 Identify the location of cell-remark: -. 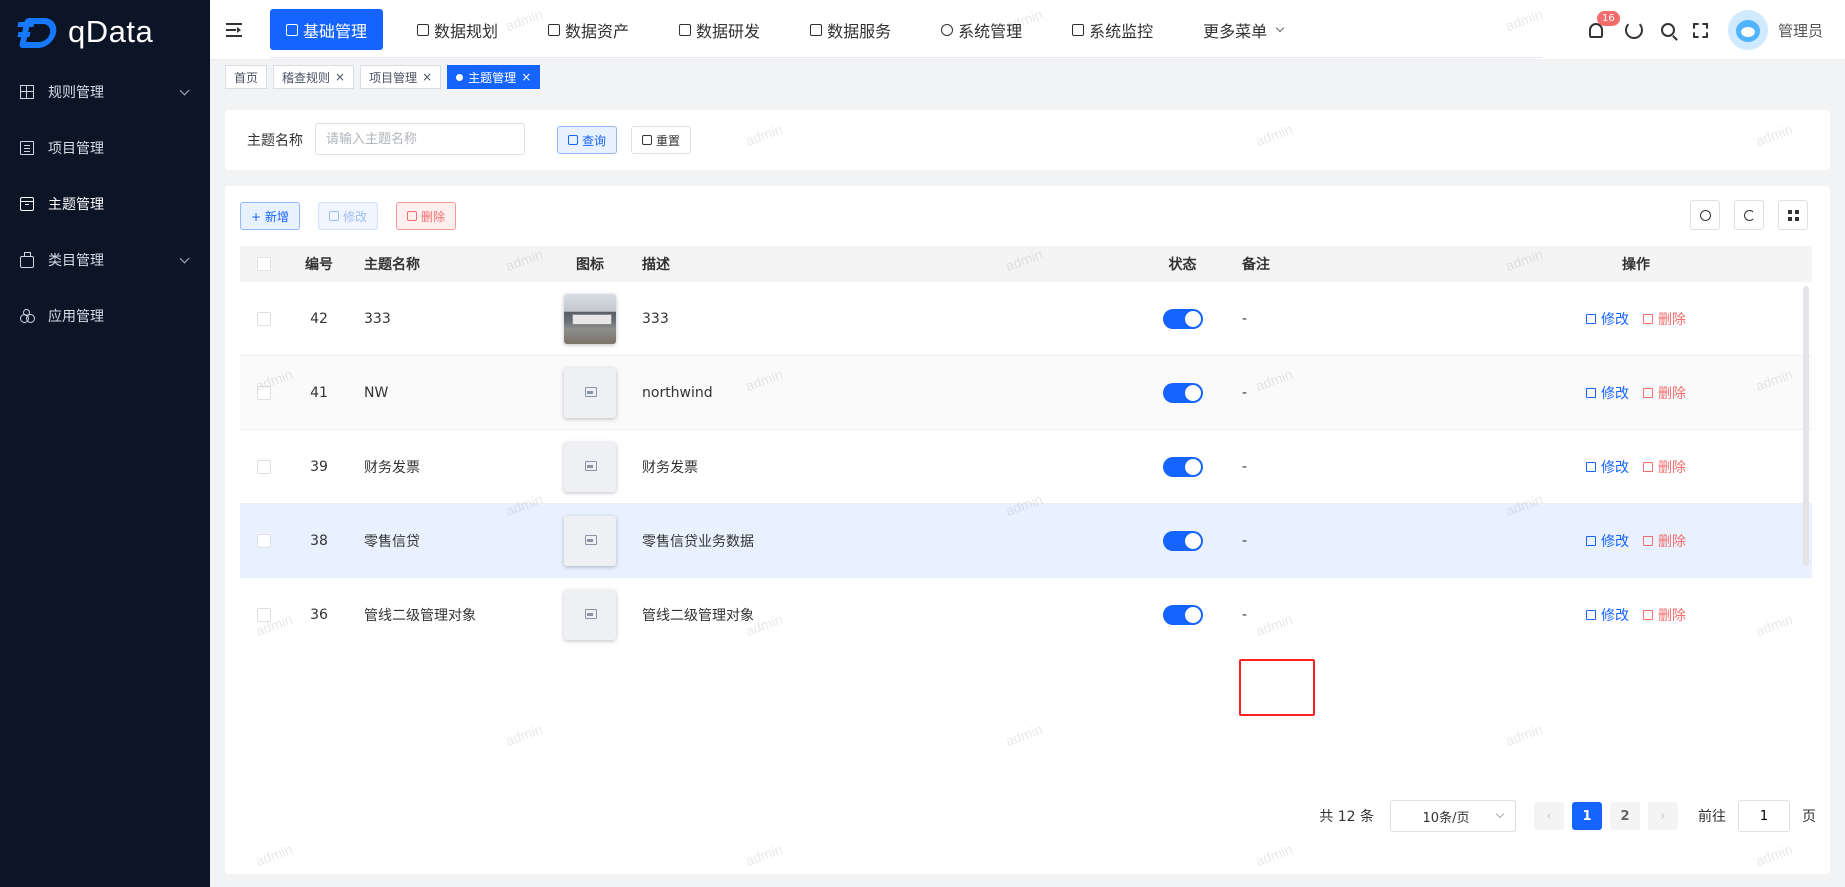
(1245, 540).